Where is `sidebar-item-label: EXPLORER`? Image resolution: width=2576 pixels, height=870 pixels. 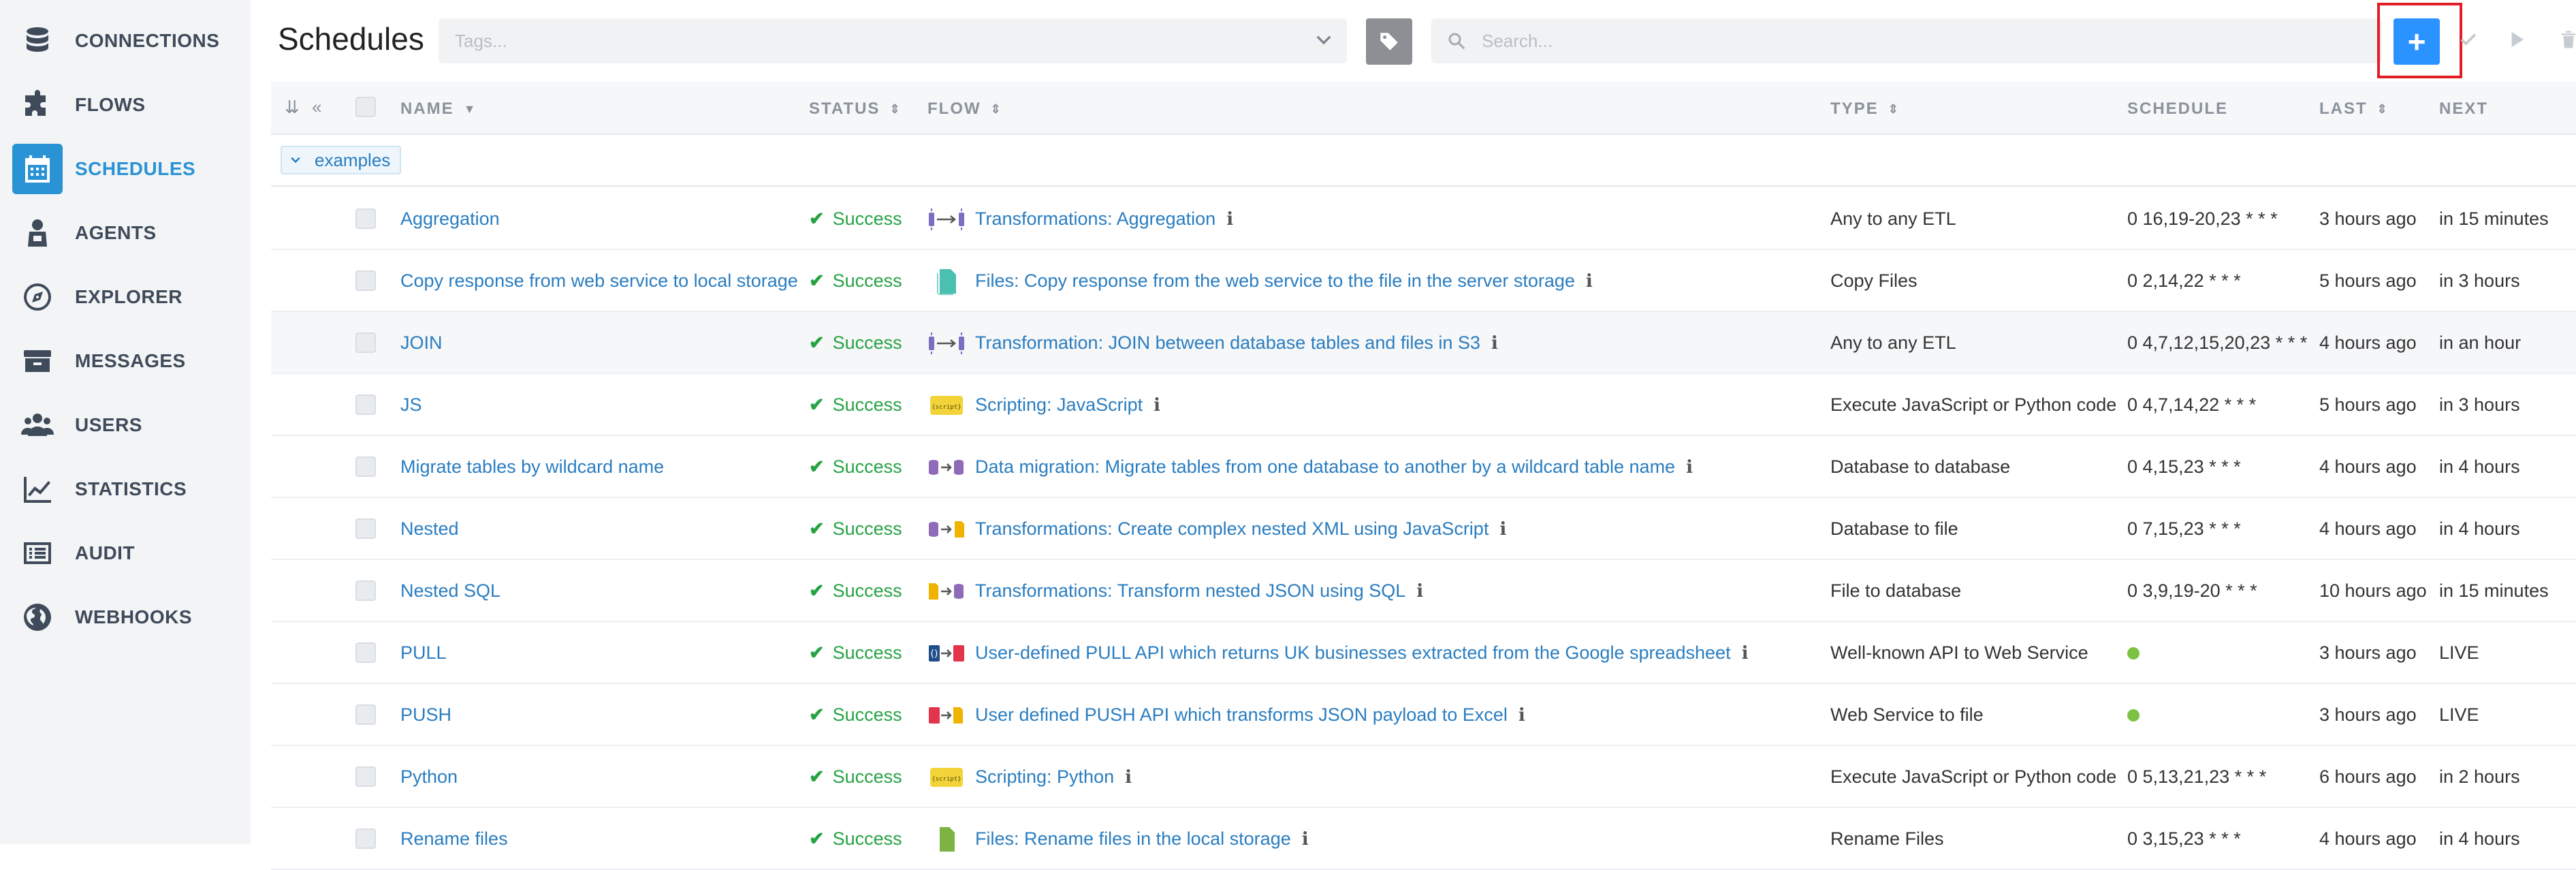 sidebar-item-label: EXPLORER is located at coordinates (129, 296).